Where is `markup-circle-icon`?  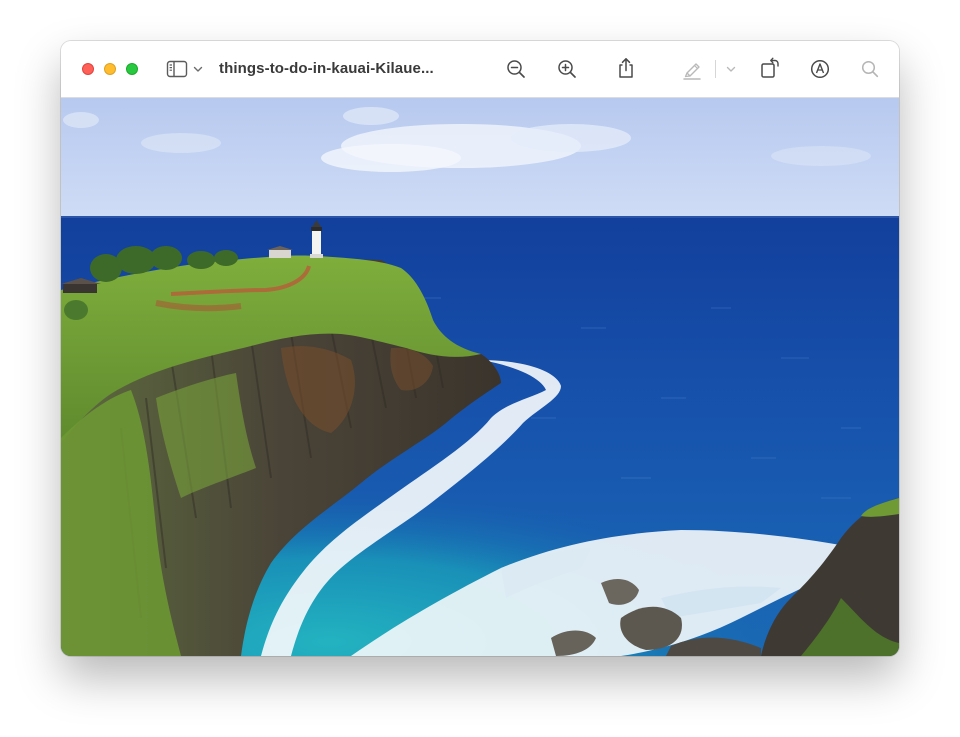 markup-circle-icon is located at coordinates (820, 69).